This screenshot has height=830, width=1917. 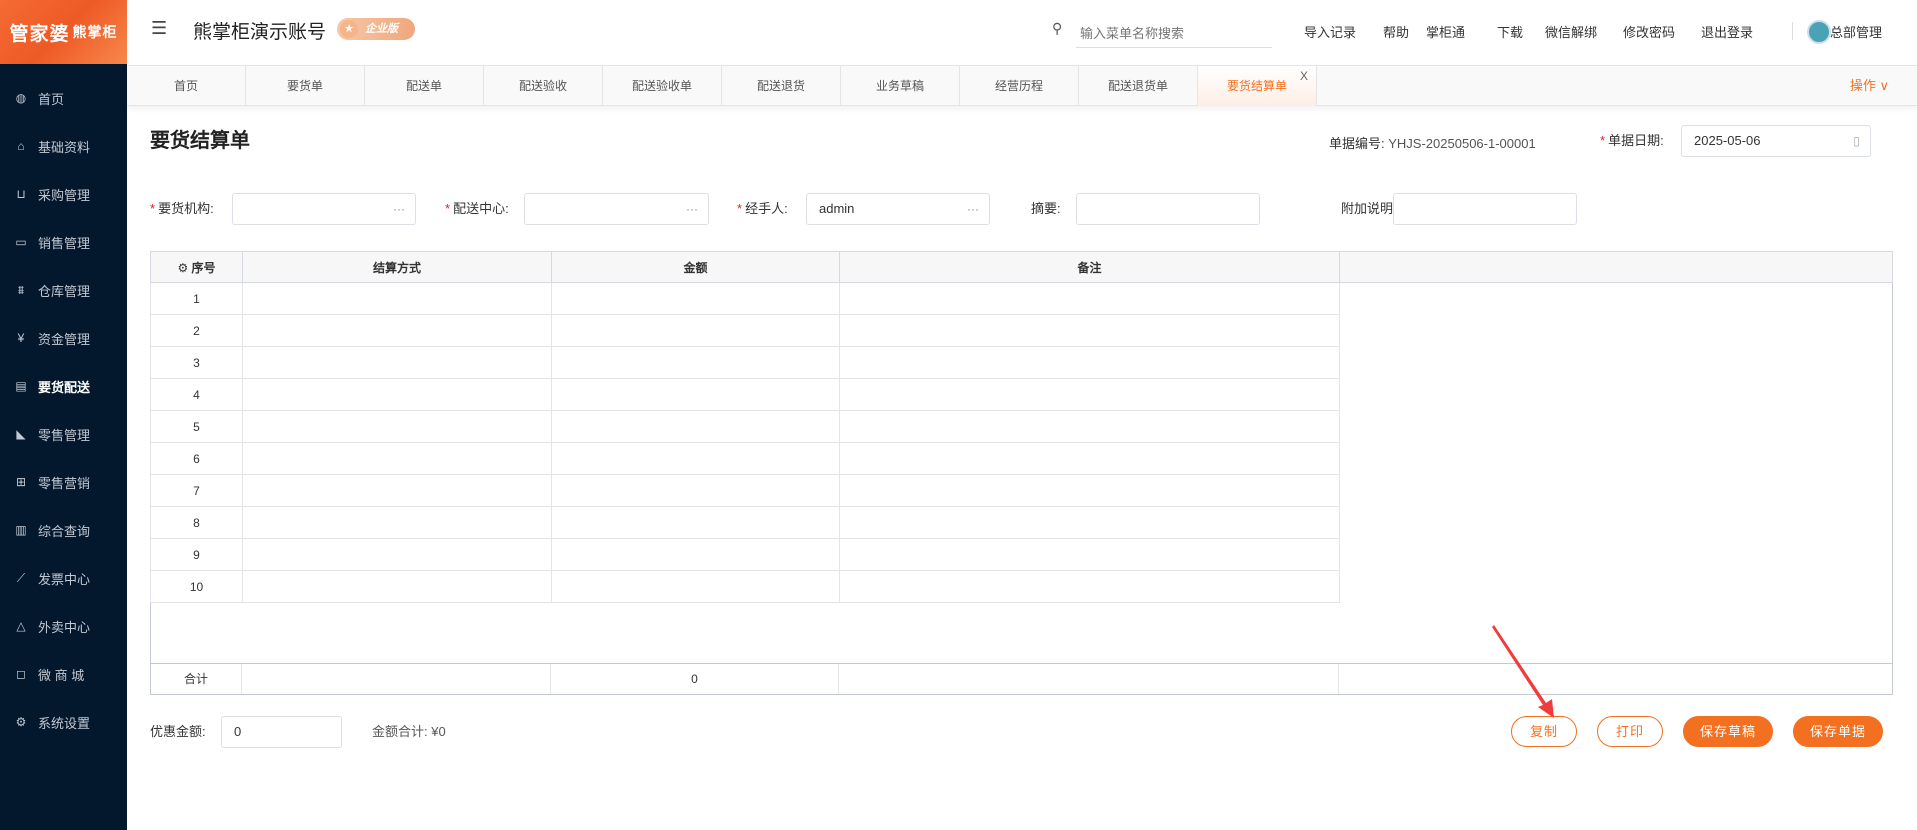 I want to click on sidebar-item: △ 外卖中心, so click(x=63, y=626).